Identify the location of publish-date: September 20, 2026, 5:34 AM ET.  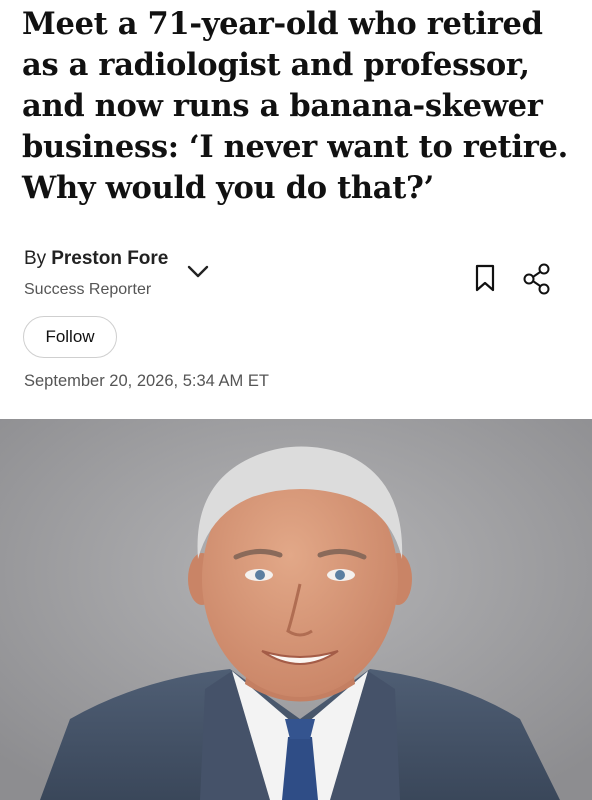
(146, 381).